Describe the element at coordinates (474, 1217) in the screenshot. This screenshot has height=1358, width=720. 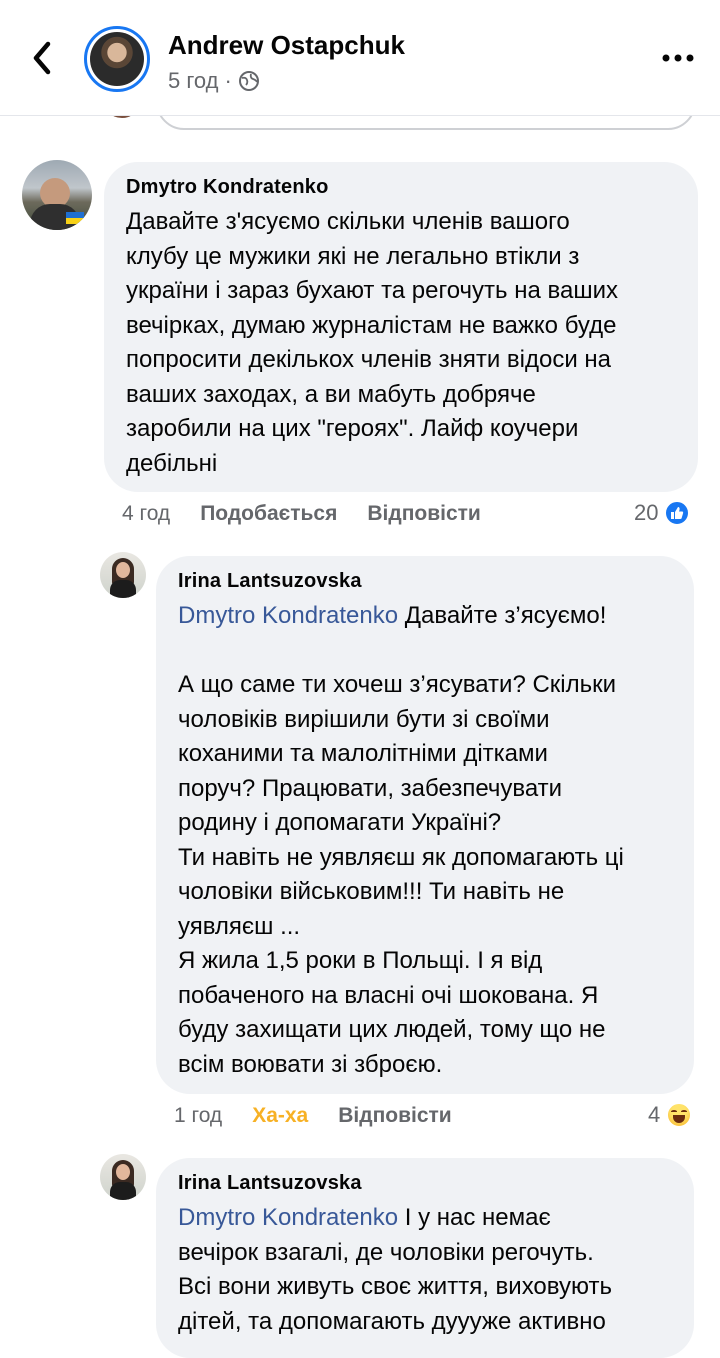
I see `comment-first-line: І у нас немає` at that location.